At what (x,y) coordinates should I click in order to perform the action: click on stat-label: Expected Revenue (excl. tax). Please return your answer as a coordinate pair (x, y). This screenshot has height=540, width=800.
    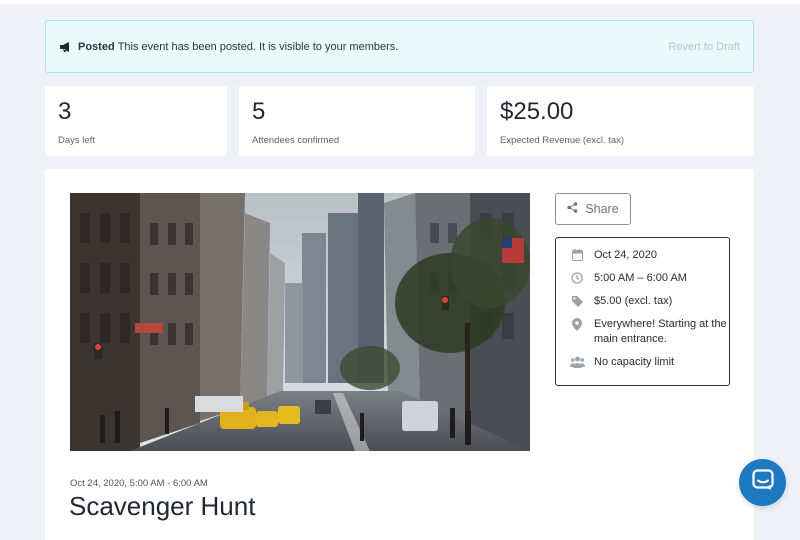
    Looking at the image, I should click on (562, 140).